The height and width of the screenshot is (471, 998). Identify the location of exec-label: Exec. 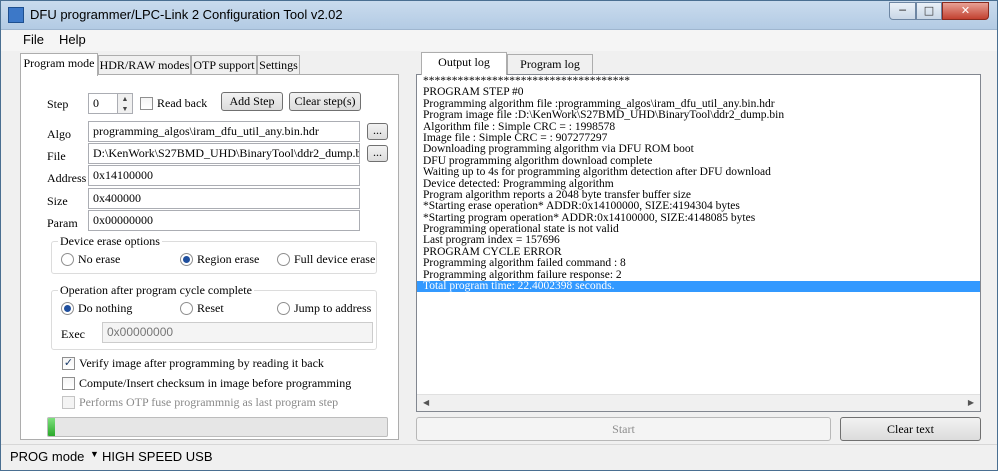
(73, 334).